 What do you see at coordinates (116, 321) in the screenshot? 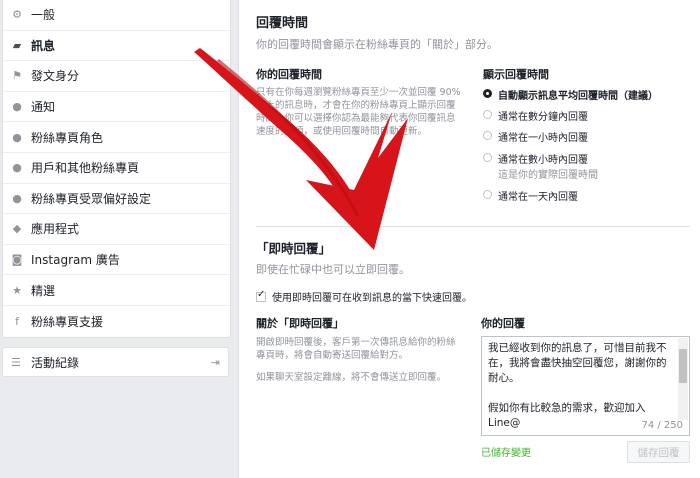
I see `sidebar-item-10: f 粉絲專頁支援` at bounding box center [116, 321].